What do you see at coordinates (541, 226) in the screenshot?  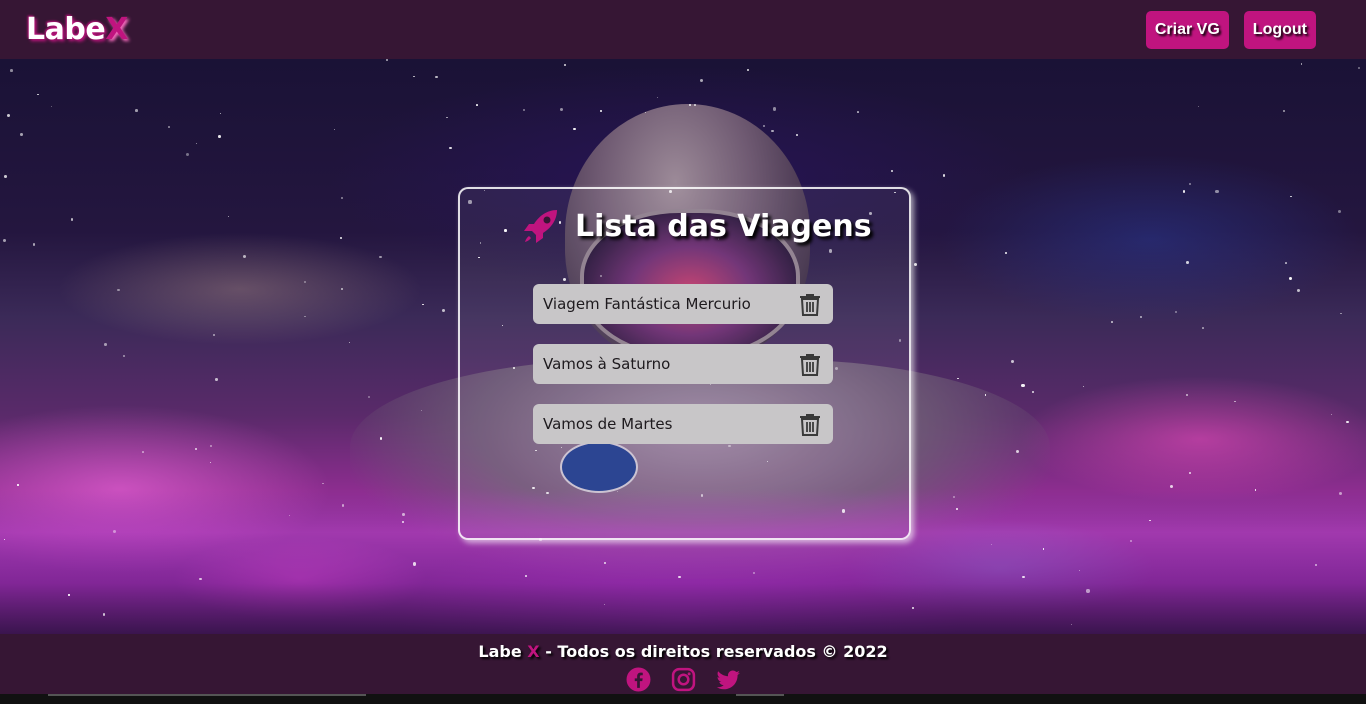 I see `rocket-icon` at bounding box center [541, 226].